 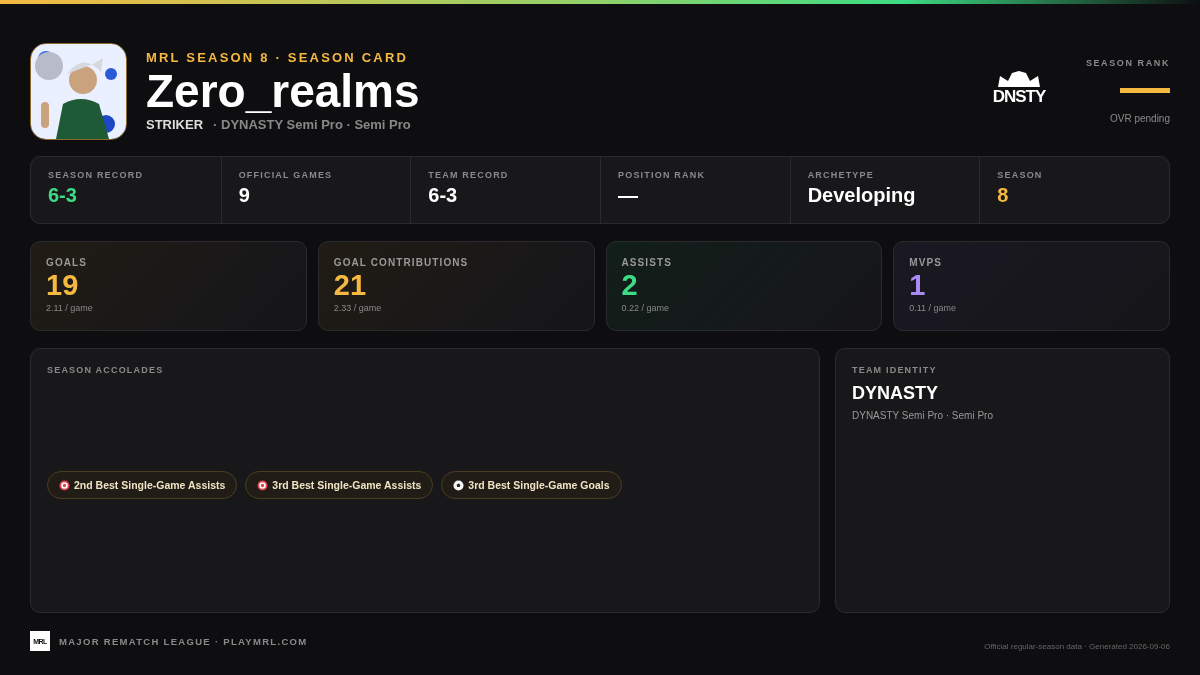 What do you see at coordinates (401, 262) in the screenshot?
I see `stat-label: GOAL CONTRIBUTIONS` at bounding box center [401, 262].